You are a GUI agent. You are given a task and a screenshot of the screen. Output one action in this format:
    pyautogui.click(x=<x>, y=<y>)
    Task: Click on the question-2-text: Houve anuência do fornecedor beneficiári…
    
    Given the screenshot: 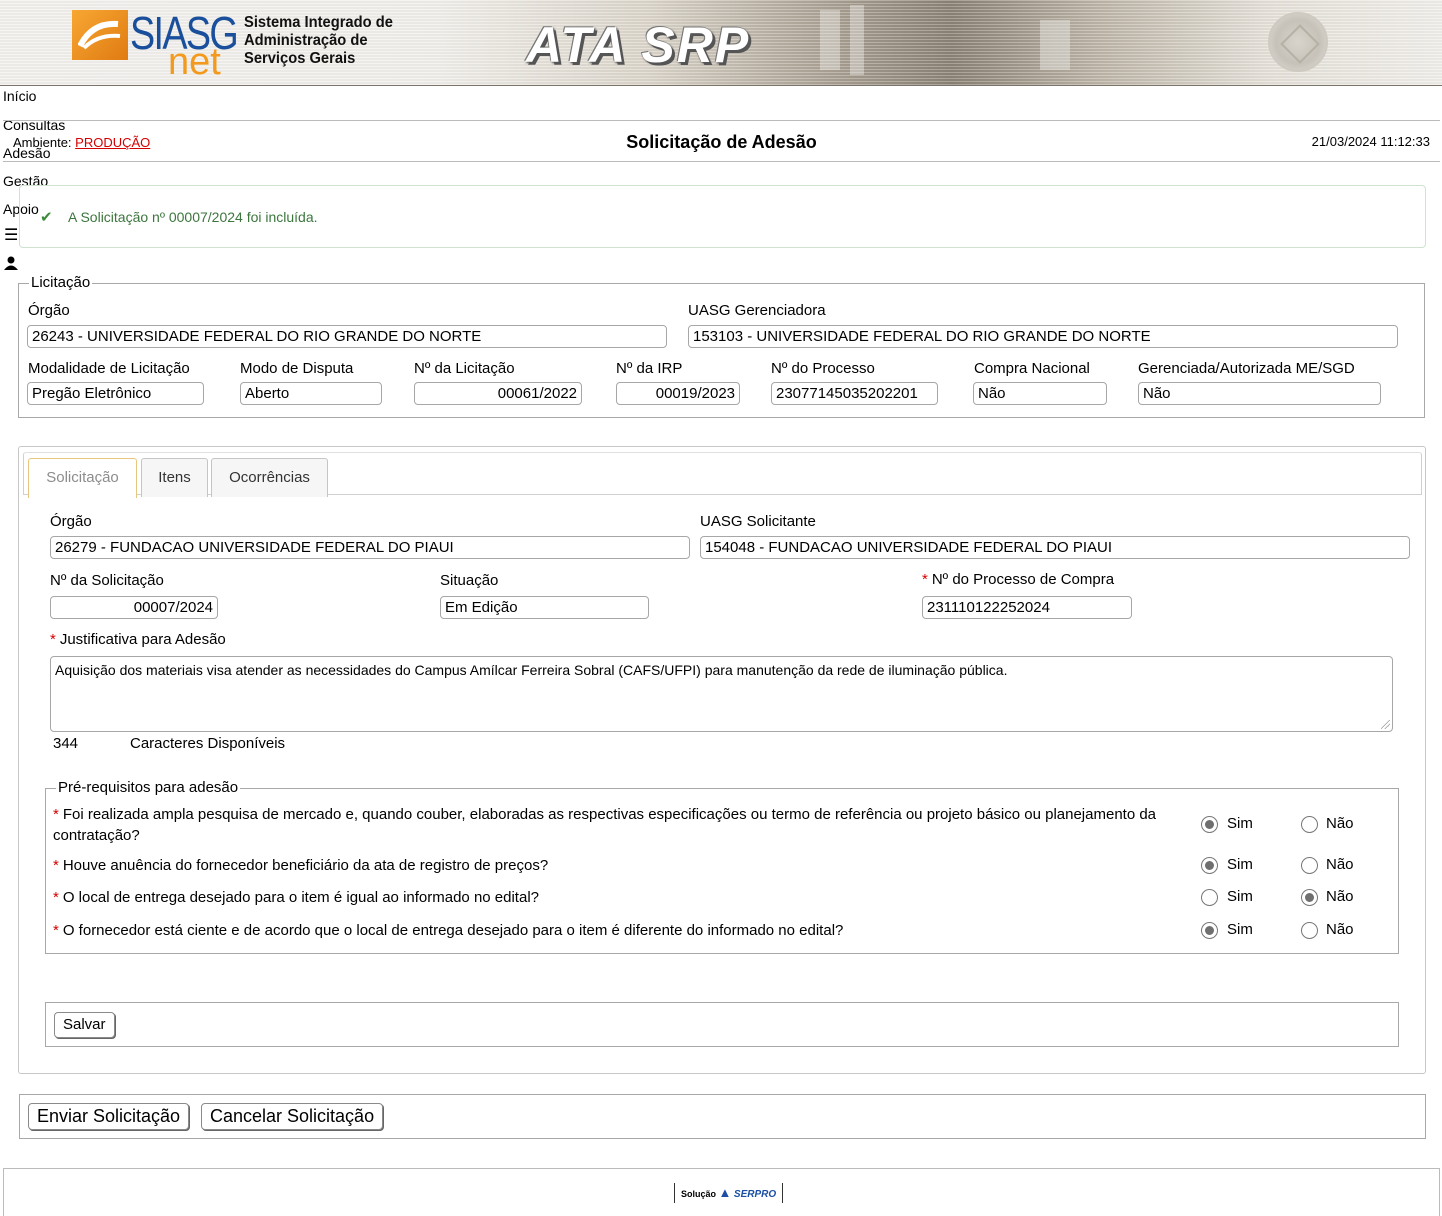 What is the action you would take?
    pyautogui.click(x=305, y=865)
    